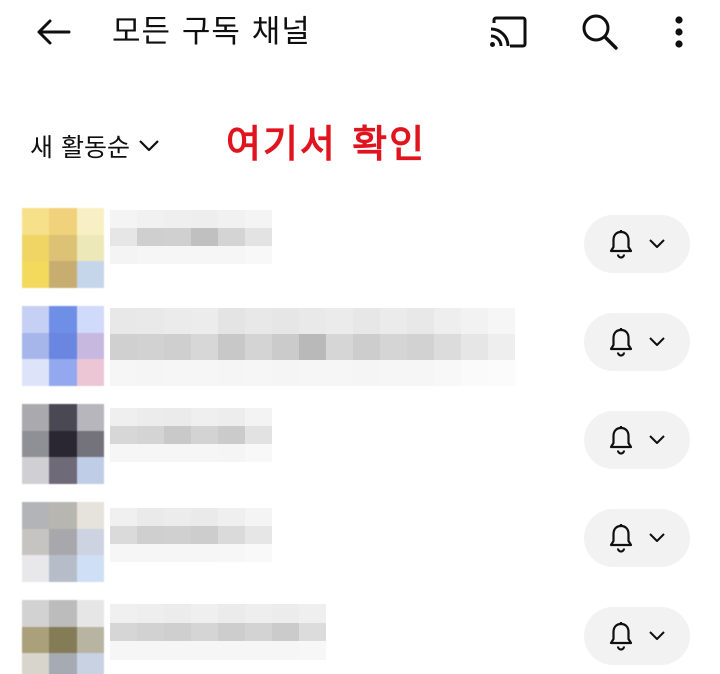  I want to click on page-title: 모든 구독 채널, so click(211, 32).